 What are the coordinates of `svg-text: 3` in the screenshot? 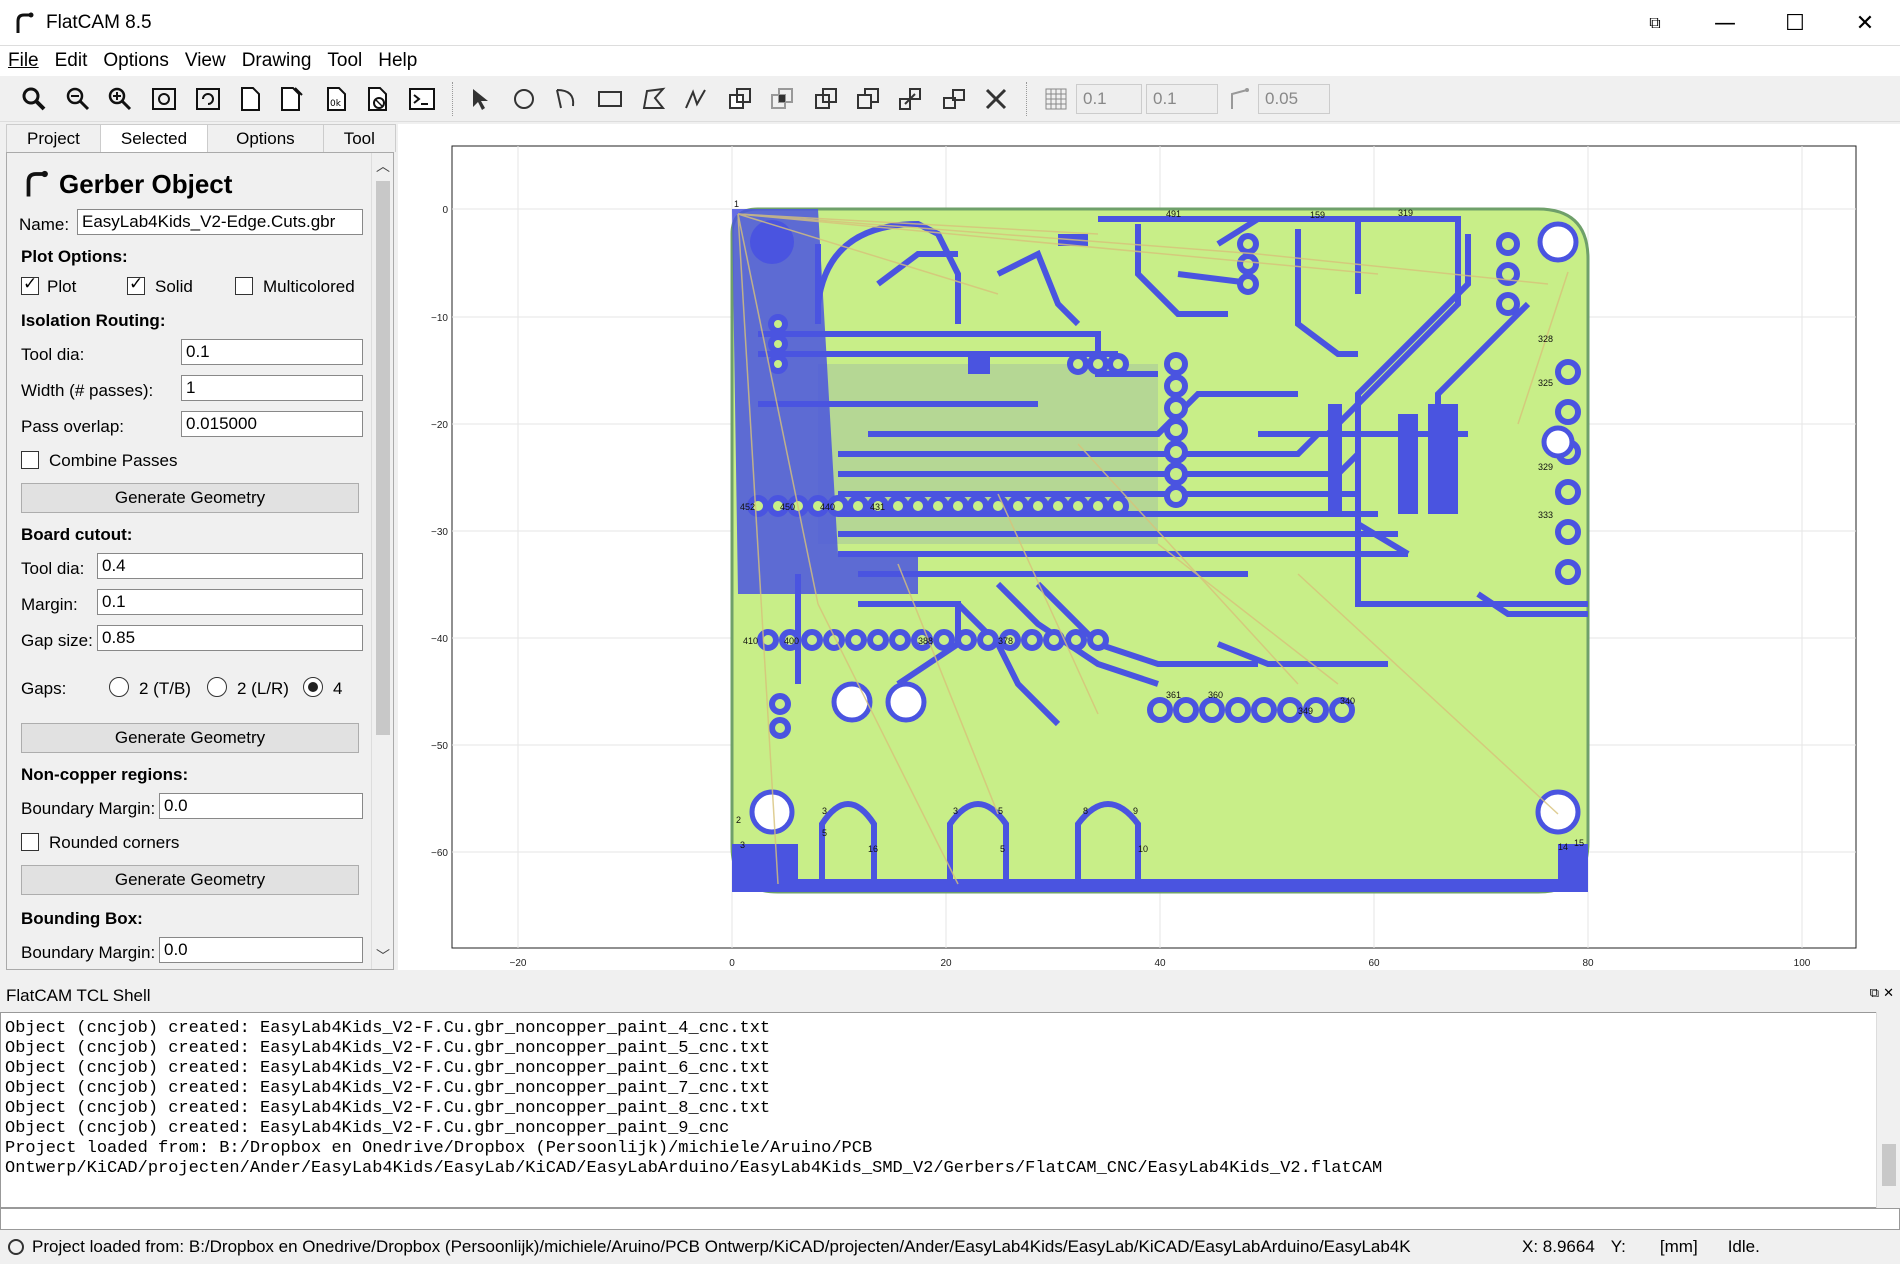 It's located at (824, 811).